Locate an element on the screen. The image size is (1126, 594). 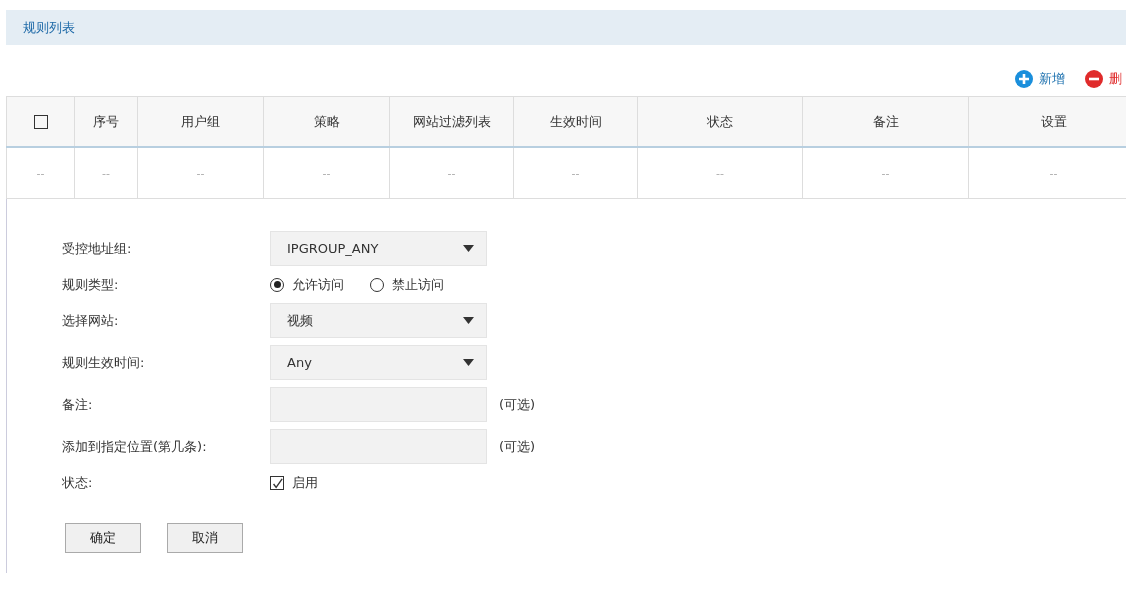
checkbox is located at coordinates (277, 482).